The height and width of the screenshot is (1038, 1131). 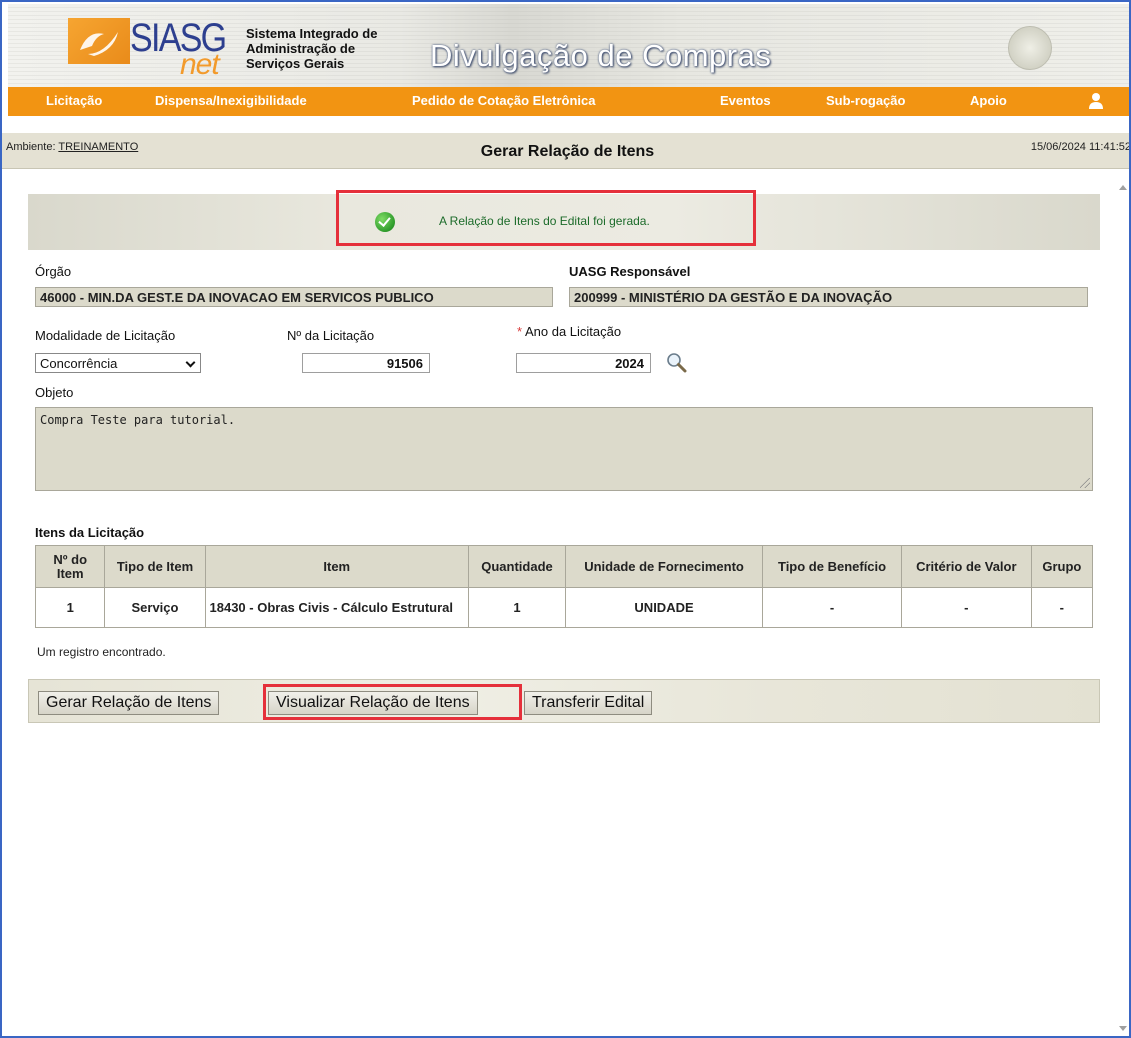 I want to click on search-icon, so click(x=676, y=362).